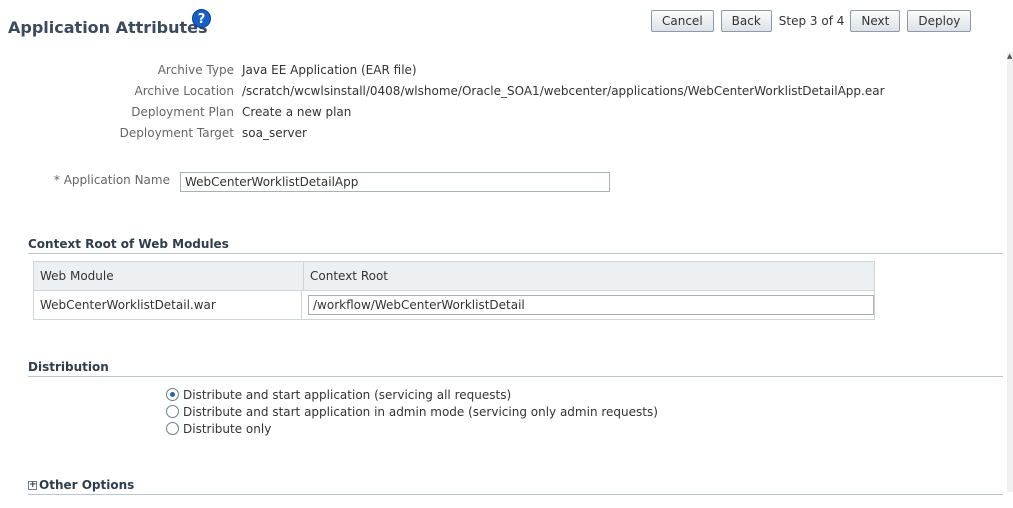  Describe the element at coordinates (169, 276) in the screenshot. I see `column-header-web-module: Web Module` at that location.